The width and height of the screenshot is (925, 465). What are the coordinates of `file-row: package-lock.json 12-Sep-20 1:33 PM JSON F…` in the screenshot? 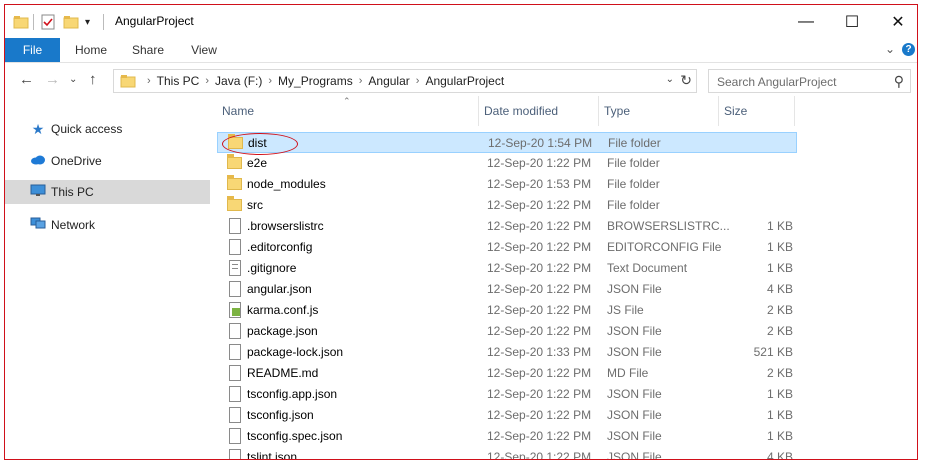 It's located at (507, 352).